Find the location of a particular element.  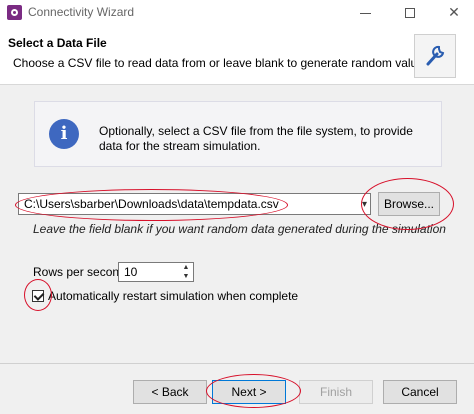

restart-checkbox is located at coordinates (38, 296).